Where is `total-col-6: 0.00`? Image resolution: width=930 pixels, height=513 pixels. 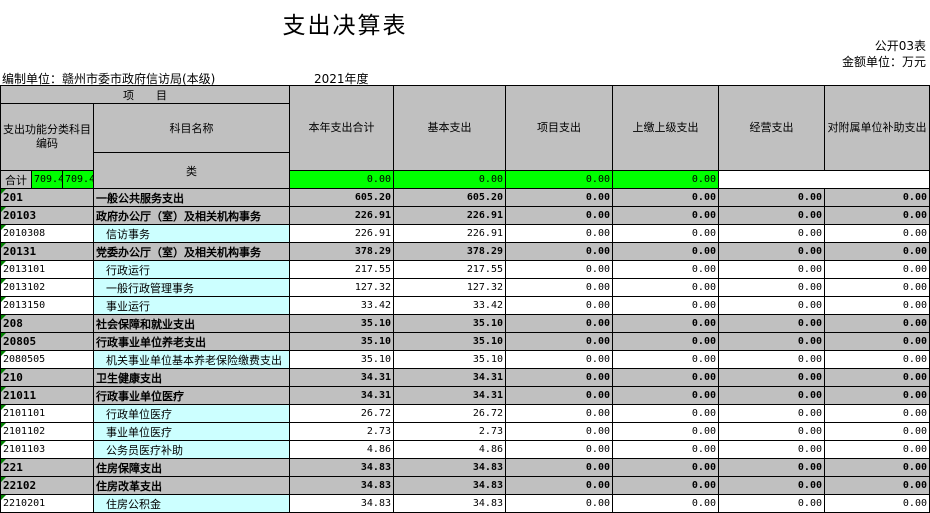
total-col-6: 0.00 is located at coordinates (665, 179).